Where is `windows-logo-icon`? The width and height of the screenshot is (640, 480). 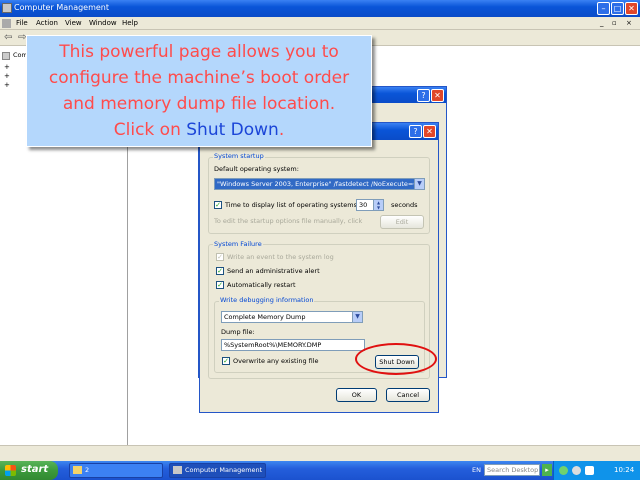 windows-logo-icon is located at coordinates (10, 470).